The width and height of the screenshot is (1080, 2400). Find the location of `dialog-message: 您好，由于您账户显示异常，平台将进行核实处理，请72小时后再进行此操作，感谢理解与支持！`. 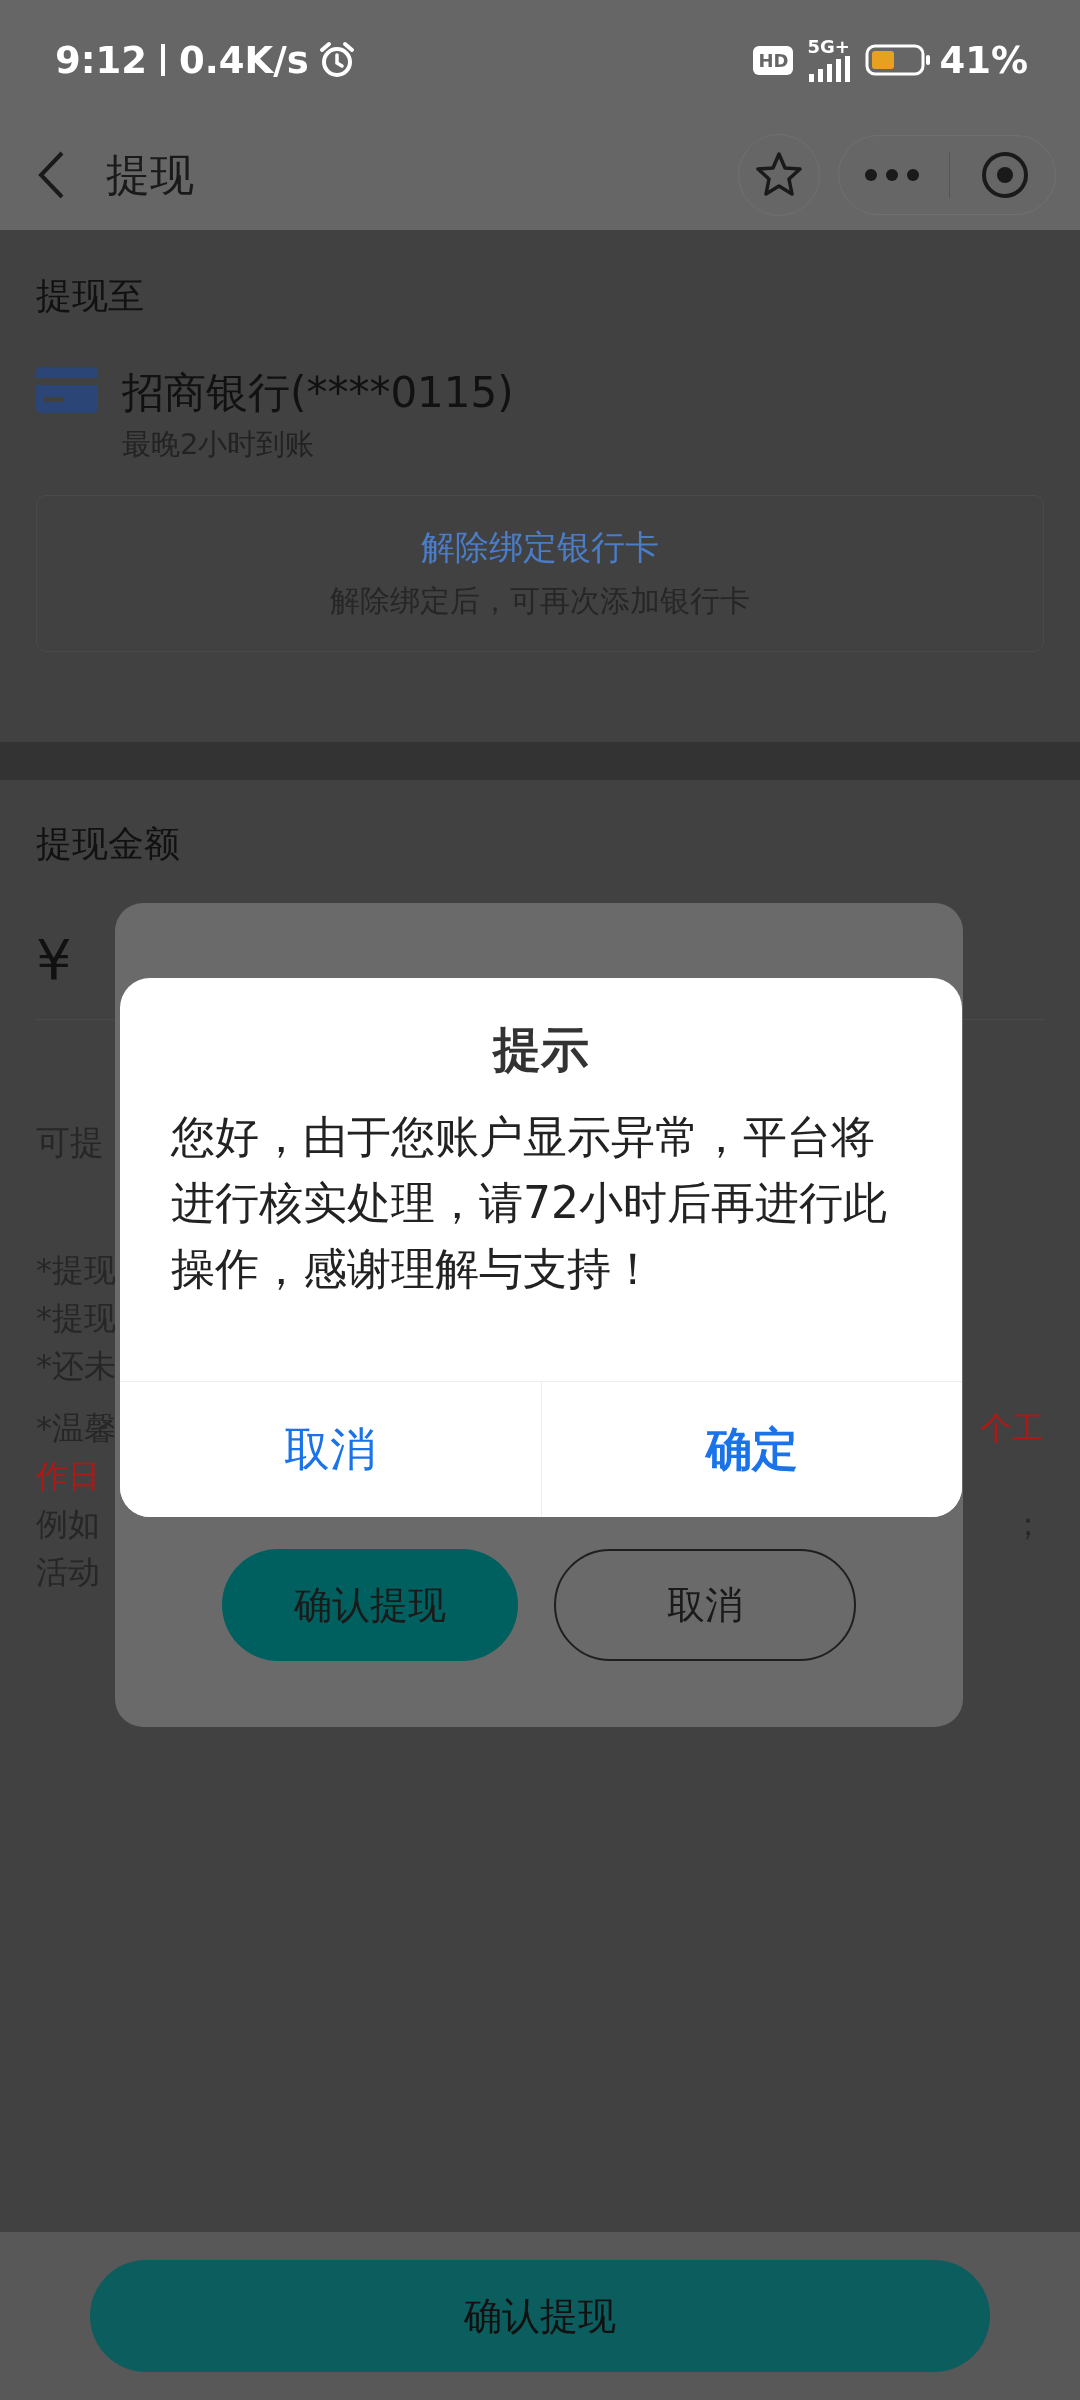

dialog-message: 您好，由于您账户显示异常，平台将进行核实处理，请72小时后再进行此操作，感谢理解与支持！ is located at coordinates (529, 1203).